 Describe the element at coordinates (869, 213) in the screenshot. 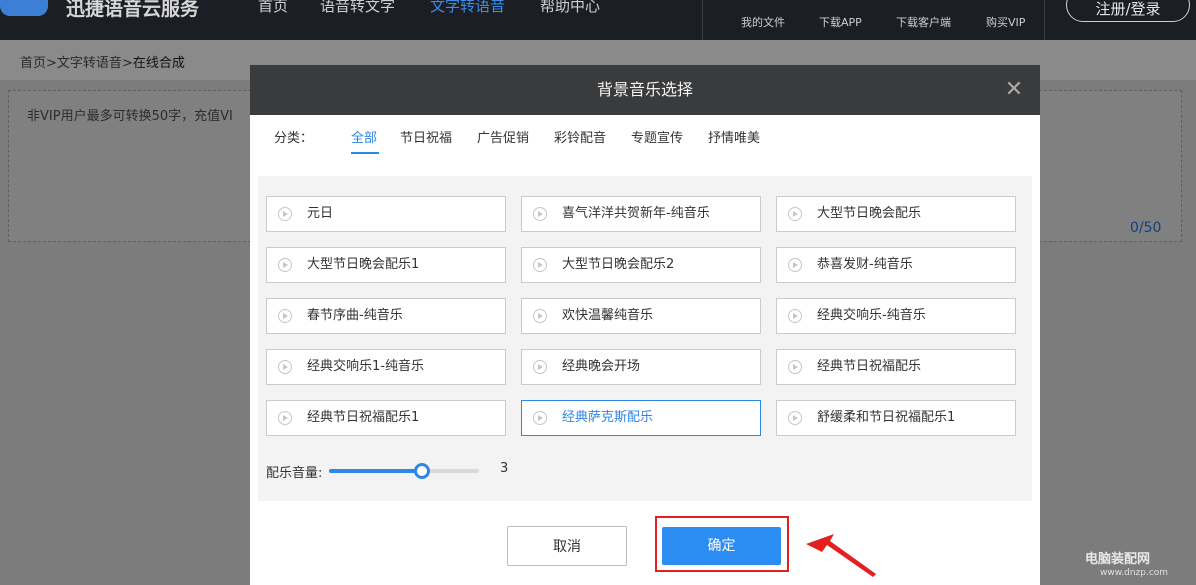

I see `track-name: 大型节日晚会配乐` at that location.